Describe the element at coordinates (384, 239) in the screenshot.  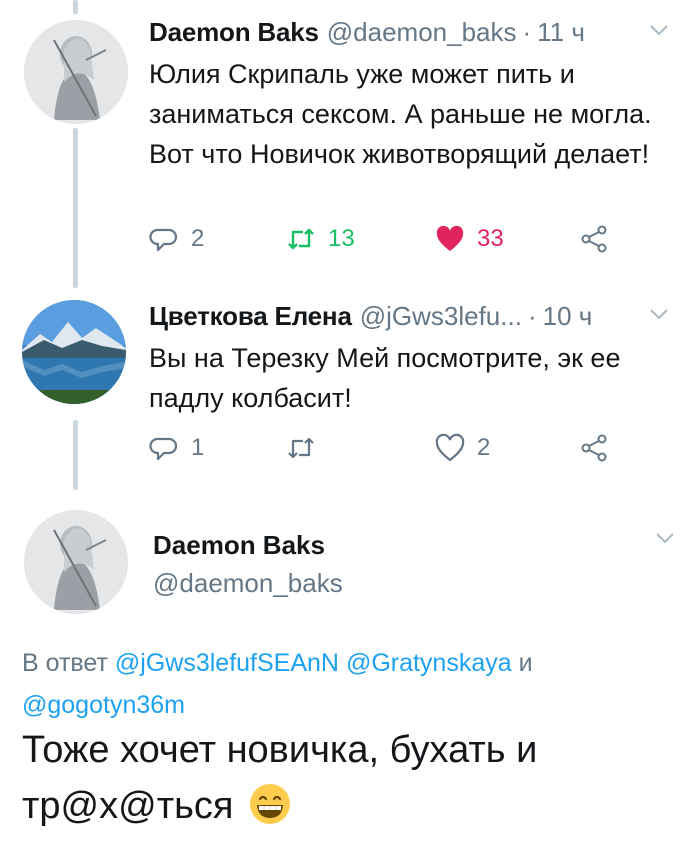
I see `tweet-actions: 2 13 33` at that location.